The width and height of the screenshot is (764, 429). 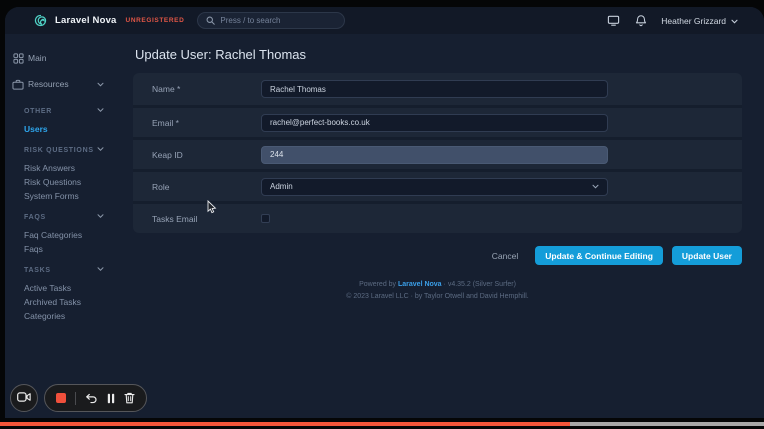 What do you see at coordinates (437, 217) in the screenshot?
I see `form-row-tasks-email: Tasks Email` at bounding box center [437, 217].